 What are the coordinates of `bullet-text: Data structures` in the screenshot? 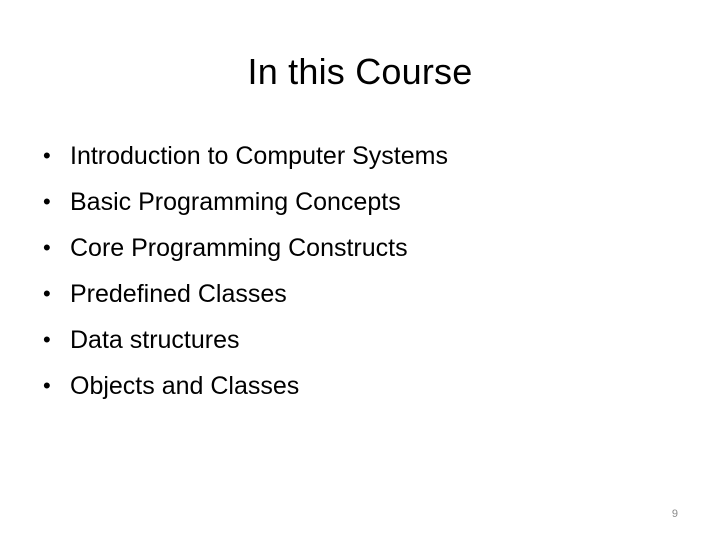 It's located at (155, 339).